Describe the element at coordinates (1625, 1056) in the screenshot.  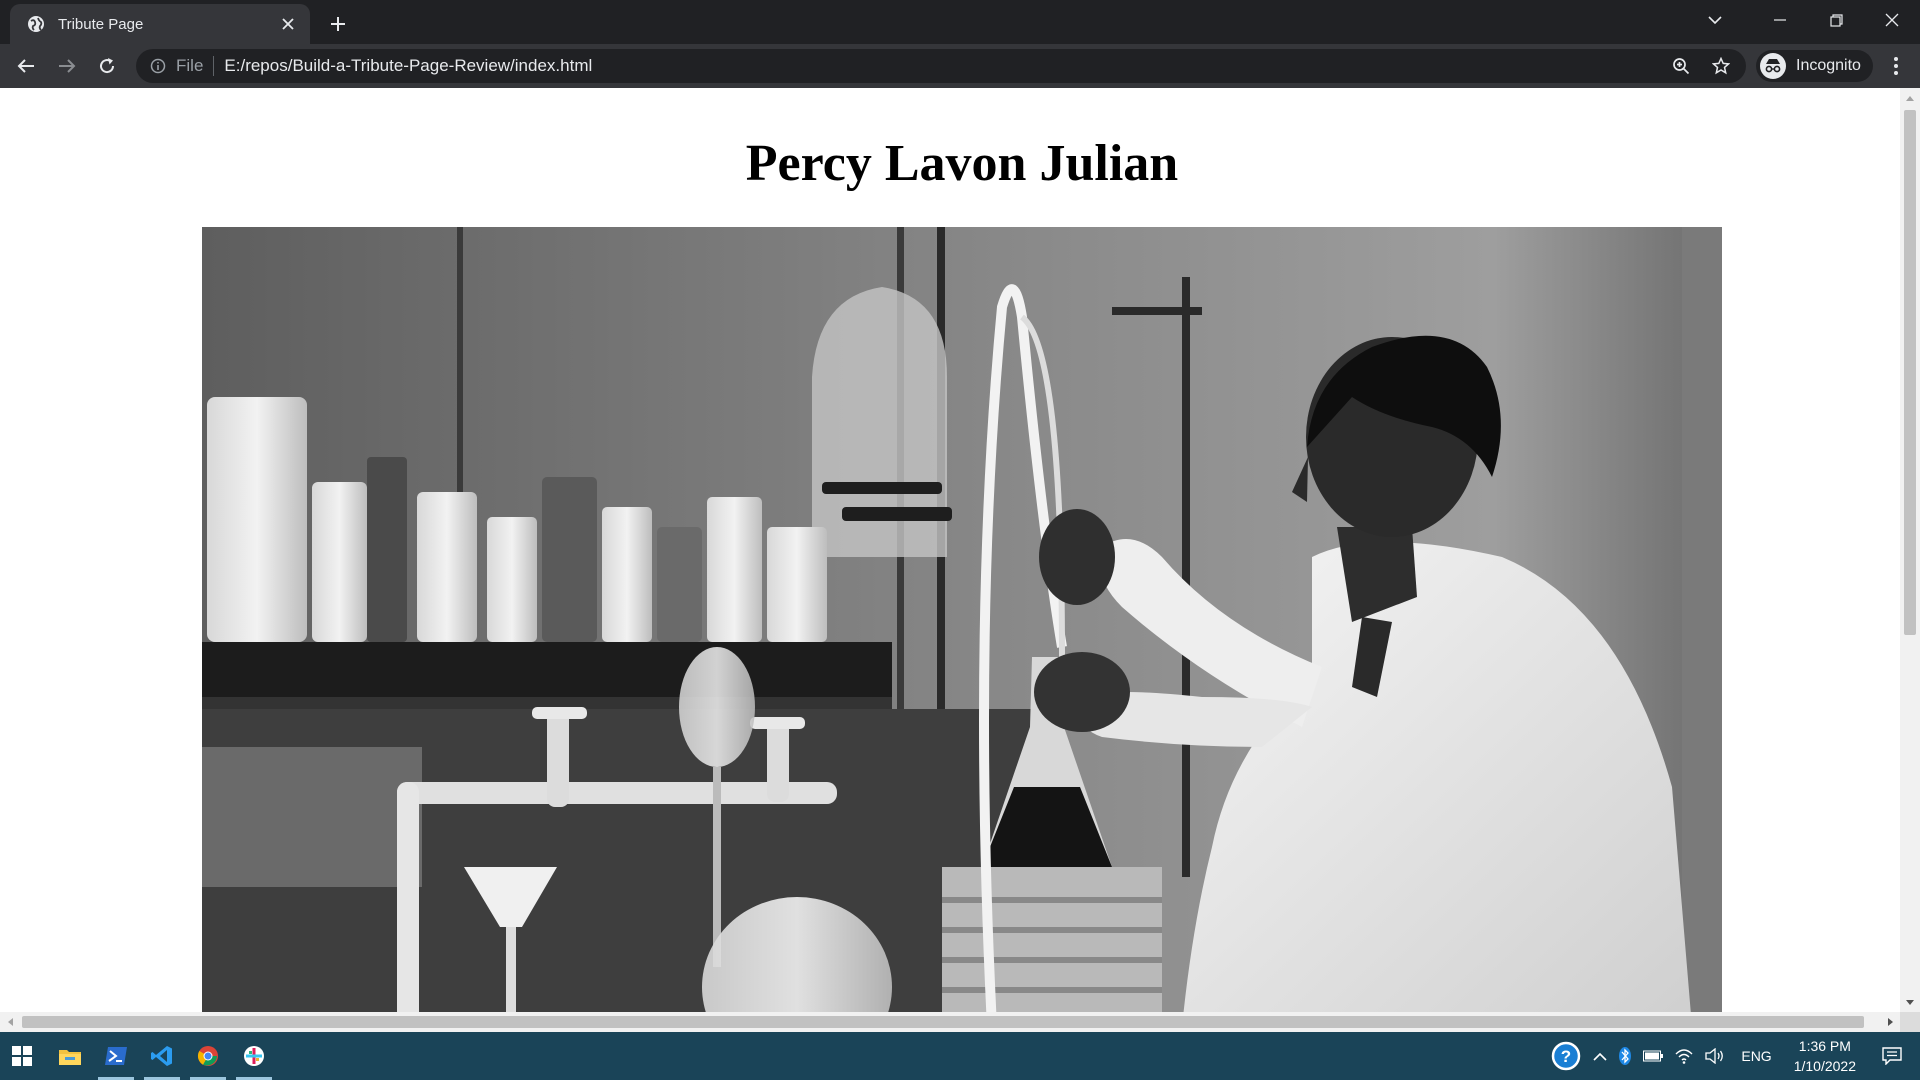
I see `bluetooth-icon` at that location.